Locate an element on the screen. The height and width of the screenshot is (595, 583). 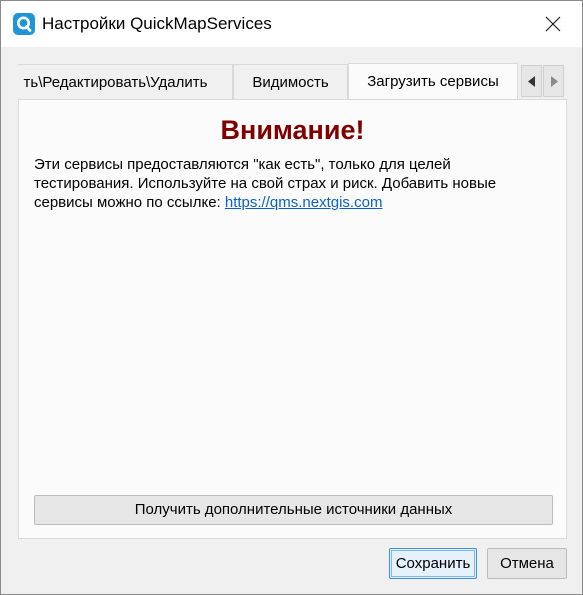
title-bar: Настройки QuickMapServices is located at coordinates (291, 24).